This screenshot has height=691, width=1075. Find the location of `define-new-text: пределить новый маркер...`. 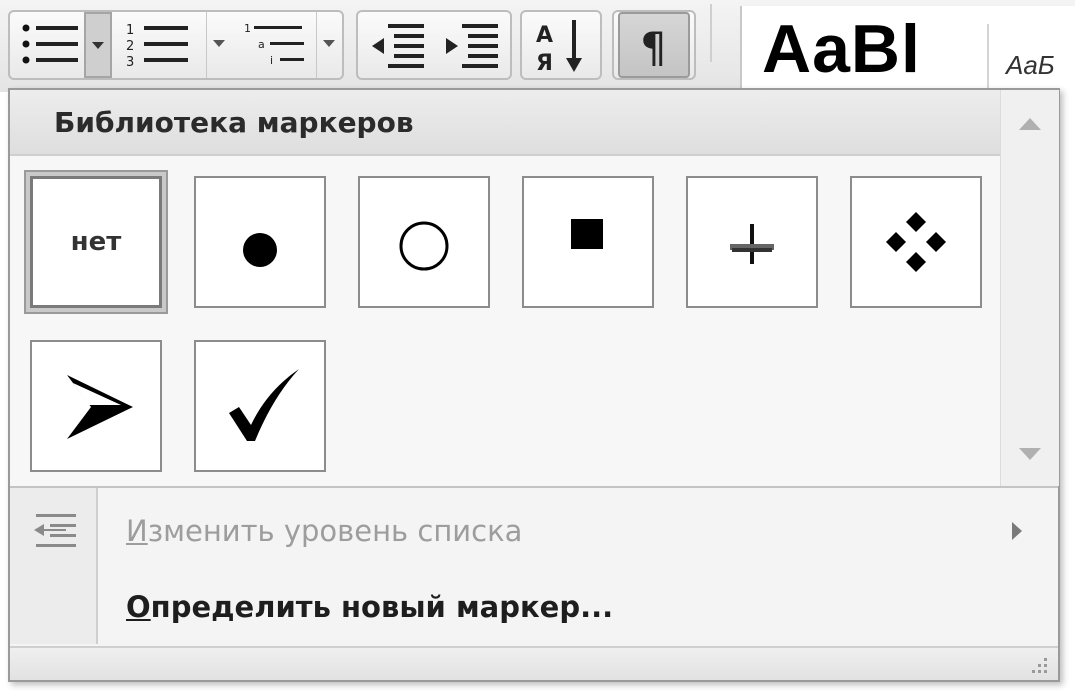

define-new-text: пределить новый маркер... is located at coordinates (382, 607).